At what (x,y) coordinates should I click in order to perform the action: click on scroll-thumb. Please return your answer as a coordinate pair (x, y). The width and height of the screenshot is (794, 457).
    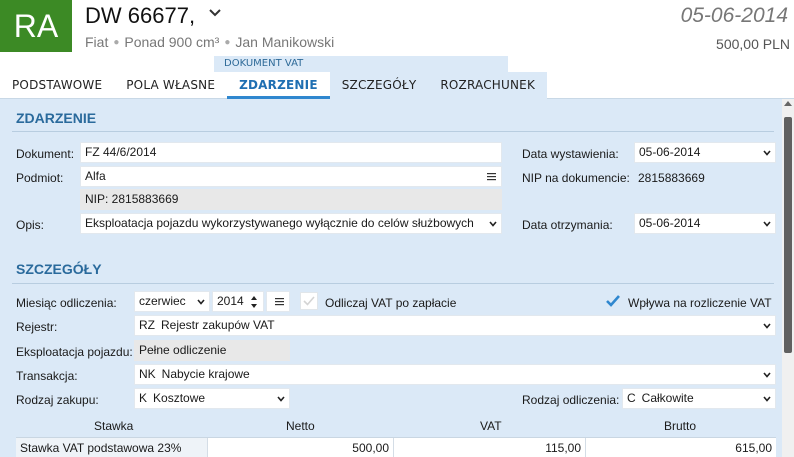
    Looking at the image, I should click on (788, 235).